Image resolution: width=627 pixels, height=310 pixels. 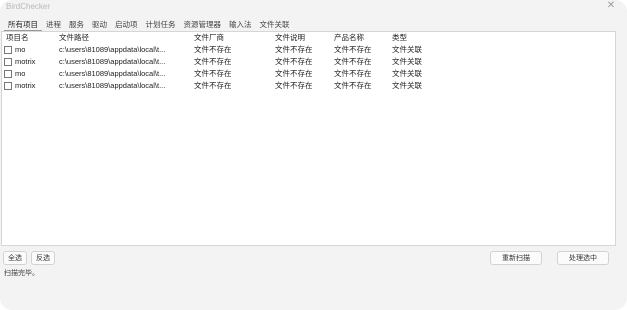 What do you see at coordinates (275, 25) in the screenshot?
I see `tab-file-association: 文件关联` at bounding box center [275, 25].